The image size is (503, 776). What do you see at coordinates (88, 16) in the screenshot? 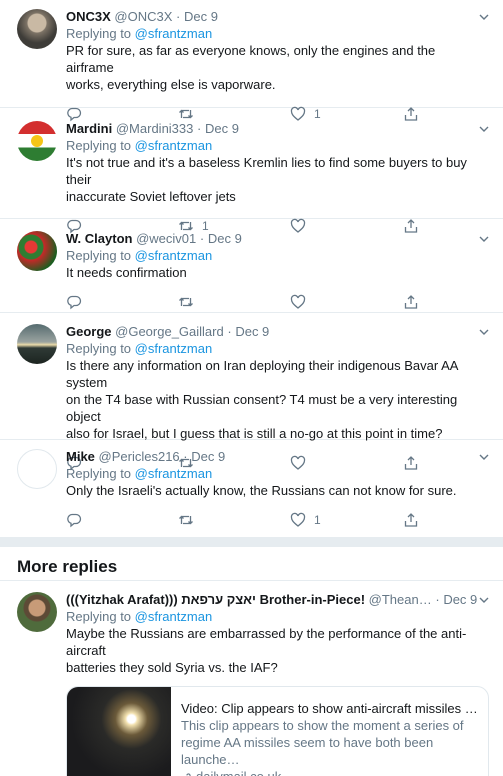
I see `display-name: ONC3X` at bounding box center [88, 16].